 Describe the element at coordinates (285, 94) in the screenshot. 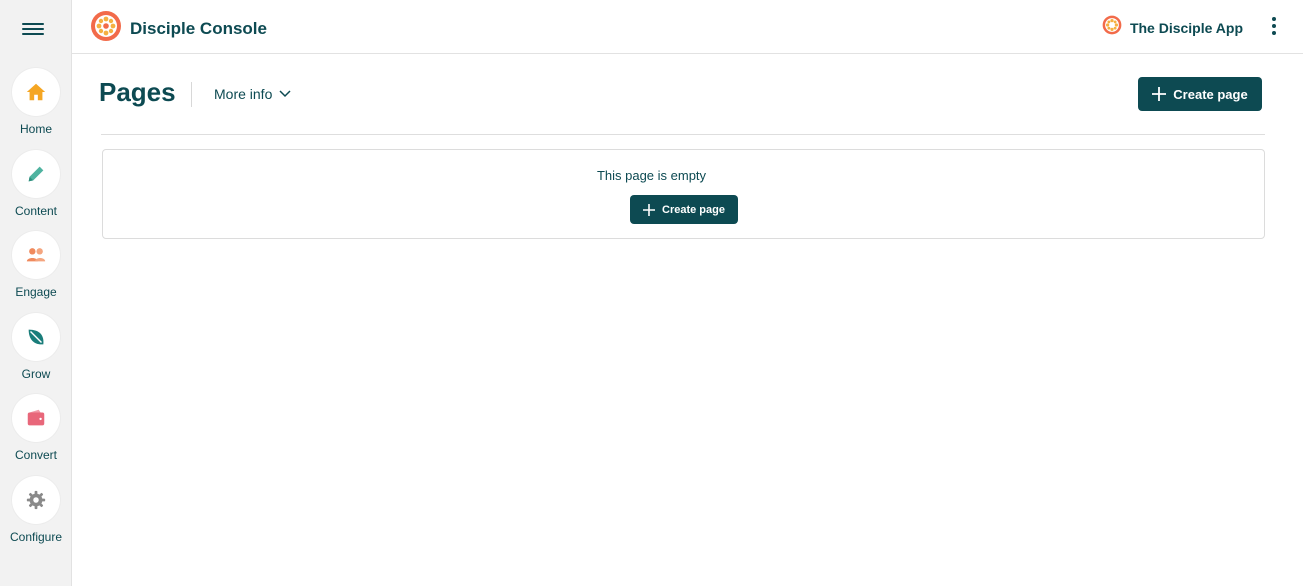

I see `chevron-down-icon` at that location.